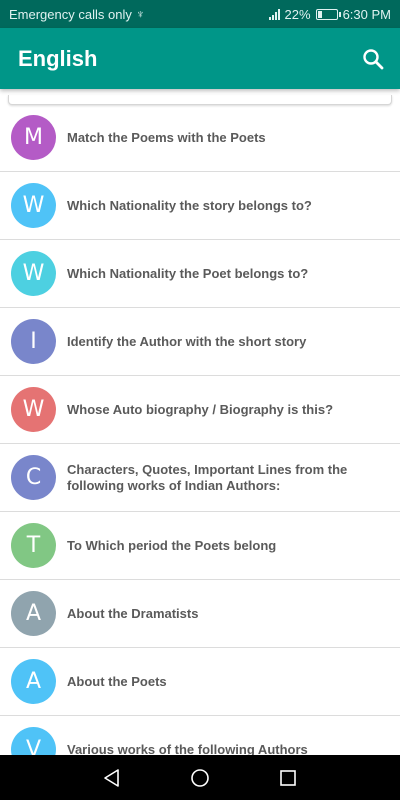 The image size is (400, 800). I want to click on letter-avatar: C, so click(33, 477).